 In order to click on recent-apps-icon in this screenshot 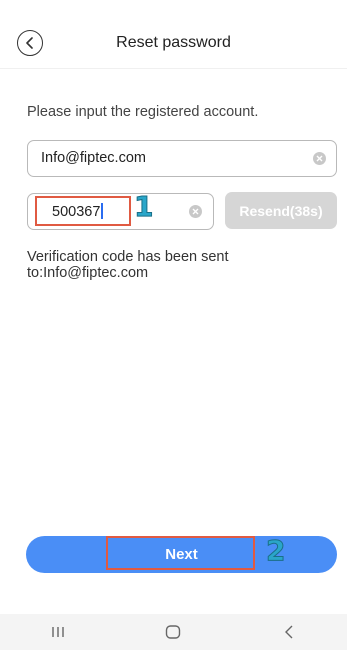, I will do `click(58, 632)`.